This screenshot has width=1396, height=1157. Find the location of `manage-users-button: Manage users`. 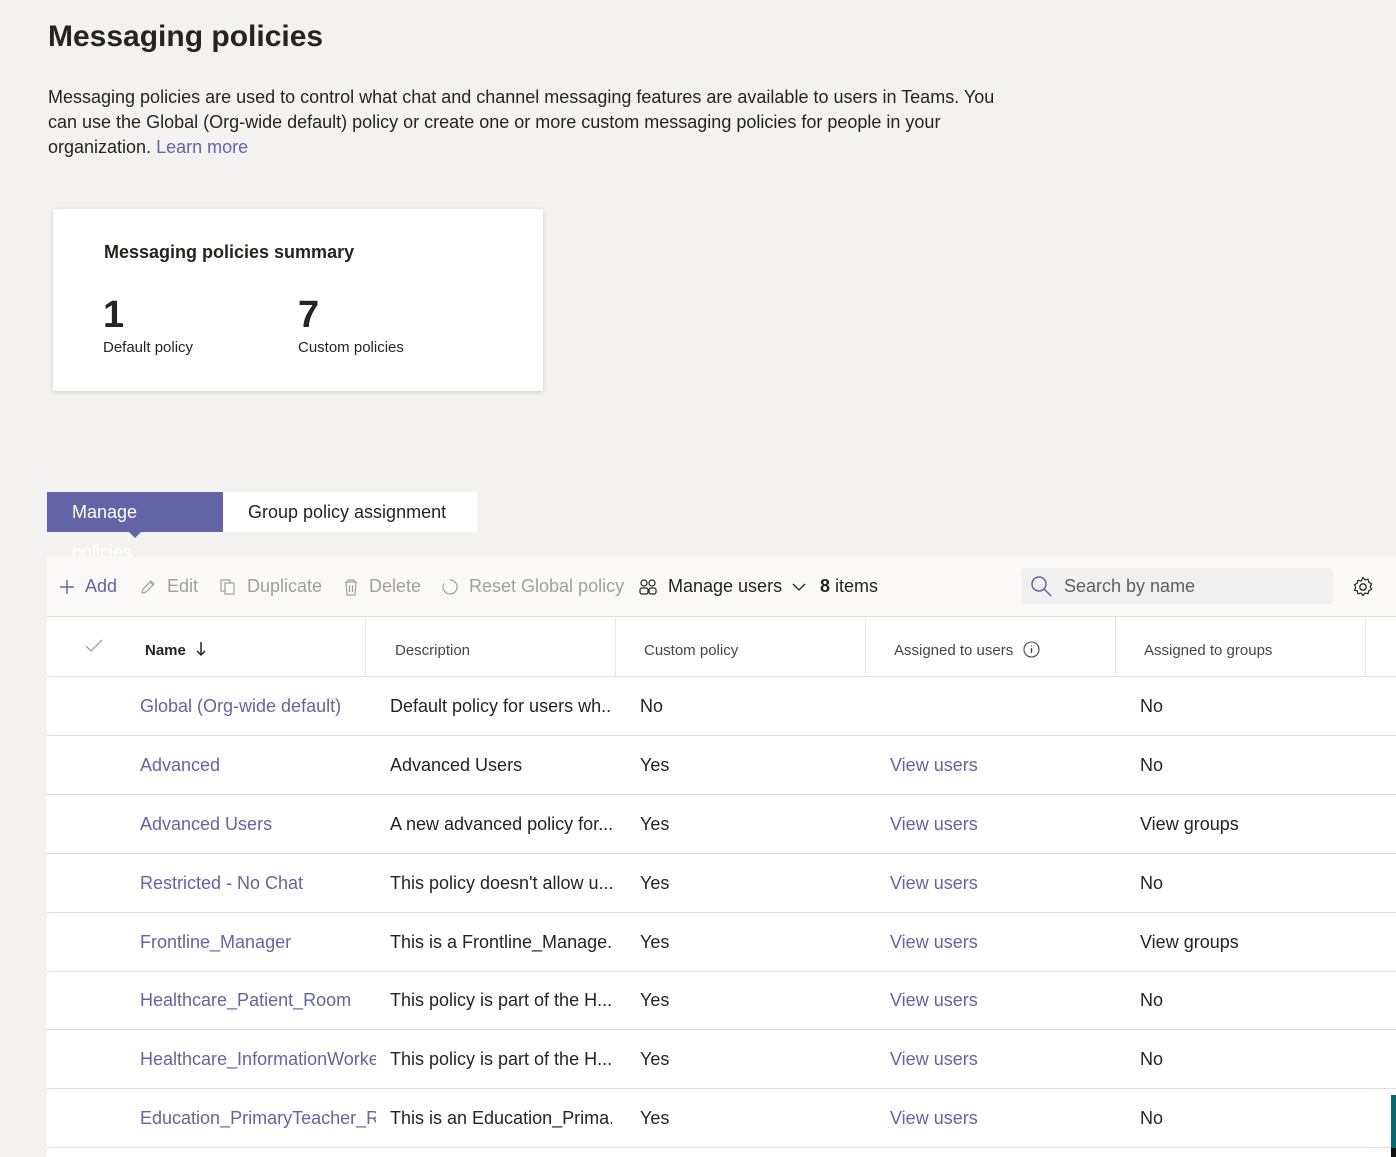

manage-users-button: Manage users is located at coordinates (722, 586).